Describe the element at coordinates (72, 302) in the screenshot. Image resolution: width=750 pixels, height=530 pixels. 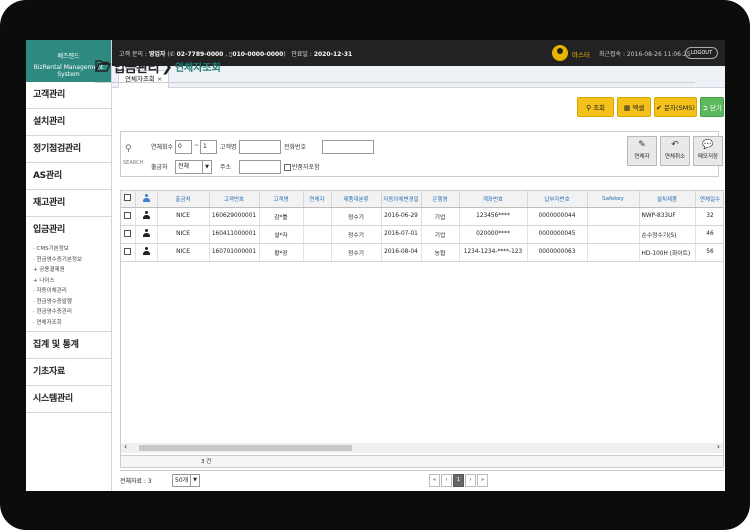
I see `submenu-cash-receipt-issue: · 현금영수증발행` at that location.